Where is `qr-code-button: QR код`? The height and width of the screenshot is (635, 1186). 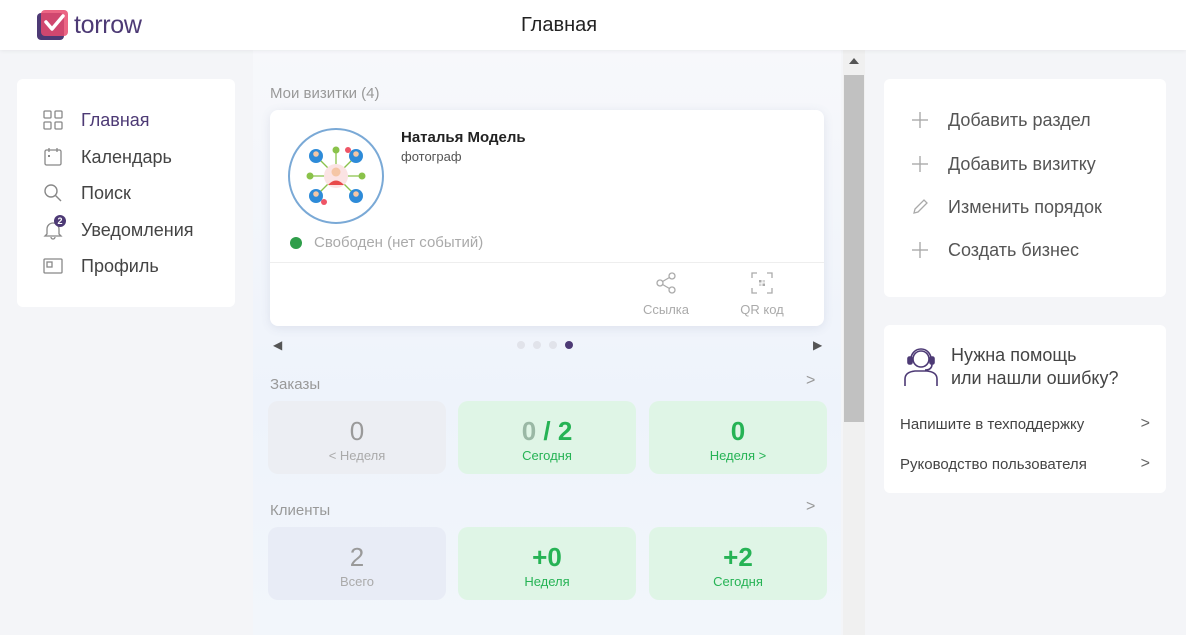 qr-code-button: QR код is located at coordinates (762, 293).